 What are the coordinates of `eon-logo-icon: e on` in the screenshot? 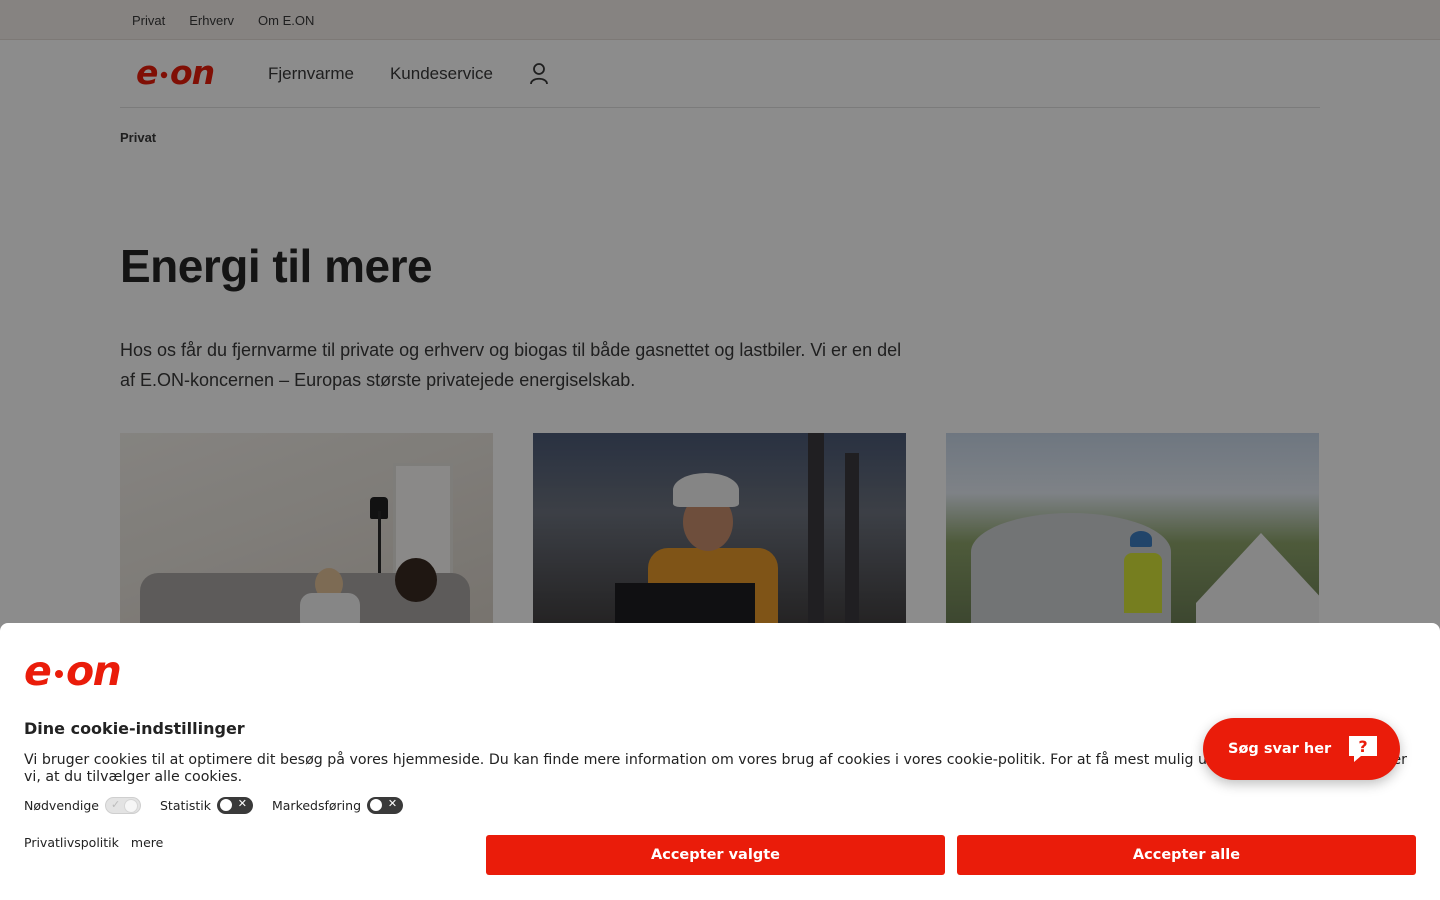 It's located at (73, 671).